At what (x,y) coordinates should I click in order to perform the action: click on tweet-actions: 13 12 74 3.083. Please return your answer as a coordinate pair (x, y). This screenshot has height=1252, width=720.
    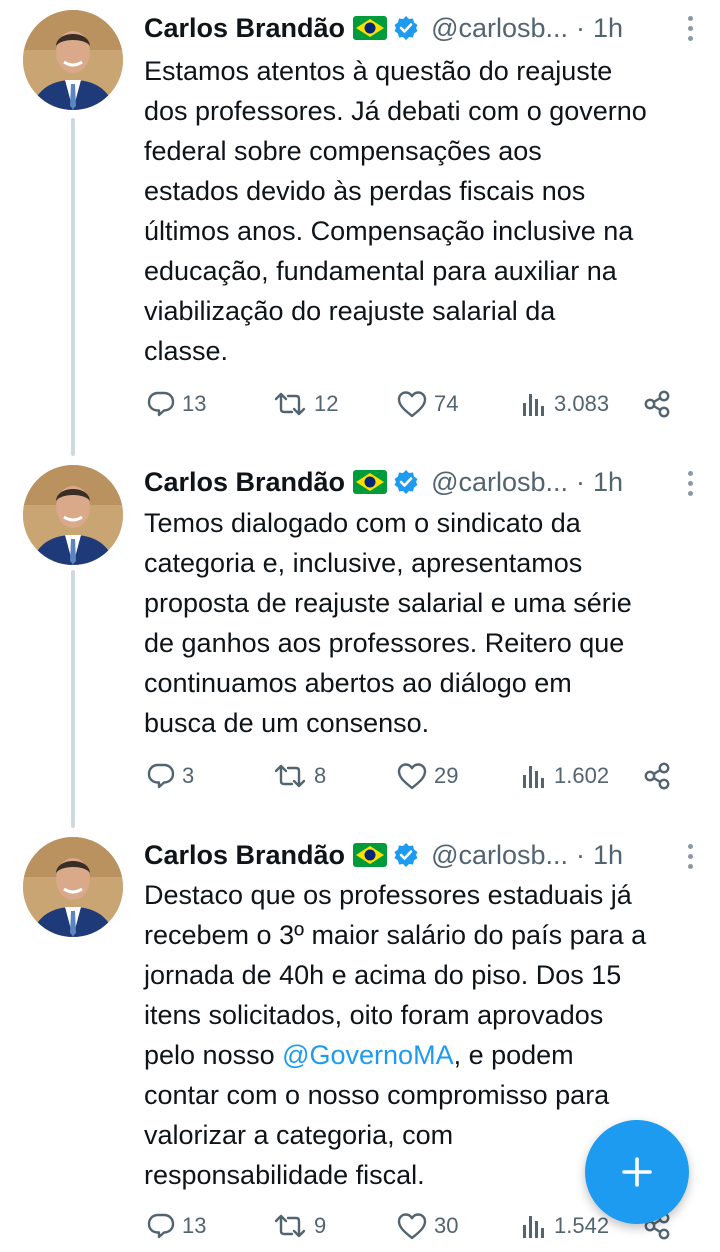
    Looking at the image, I should click on (414, 404).